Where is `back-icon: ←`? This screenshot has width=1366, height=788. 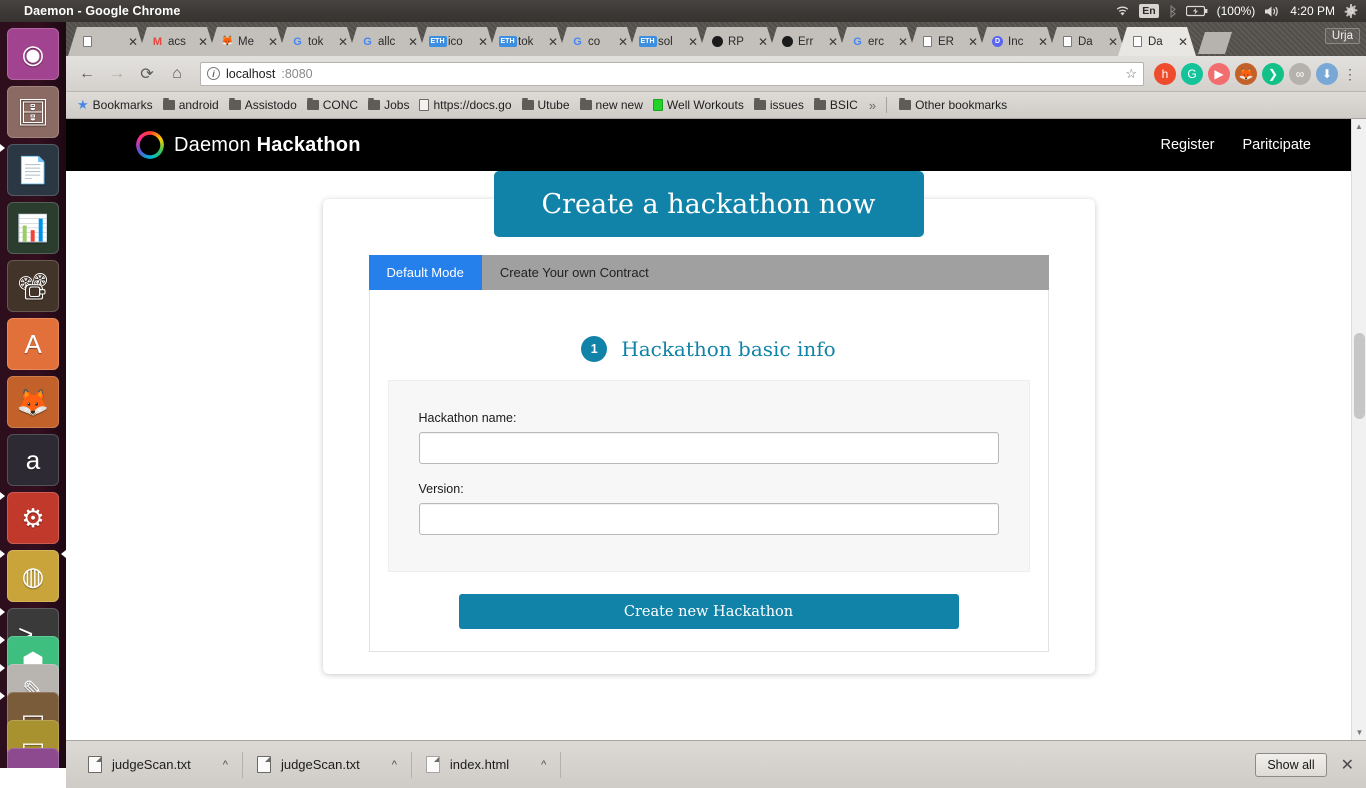
back-icon: ← is located at coordinates (87, 74).